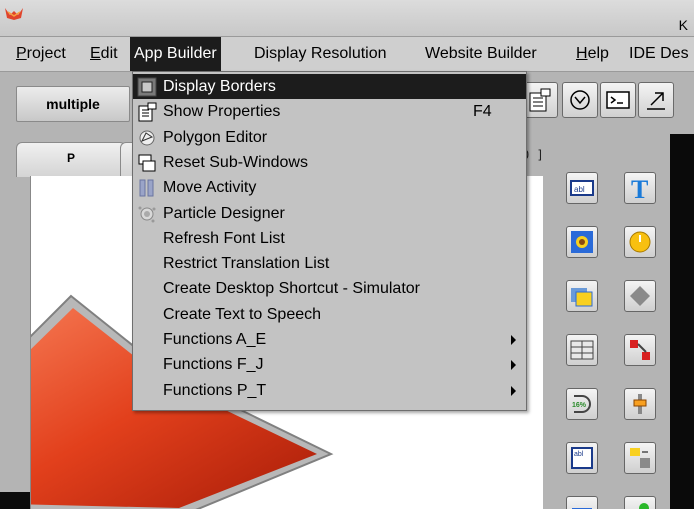 Image resolution: width=694 pixels, height=509 pixels. Describe the element at coordinates (329, 238) in the screenshot. I see `menu-item-refresh-font-list: Refresh Font List` at that location.